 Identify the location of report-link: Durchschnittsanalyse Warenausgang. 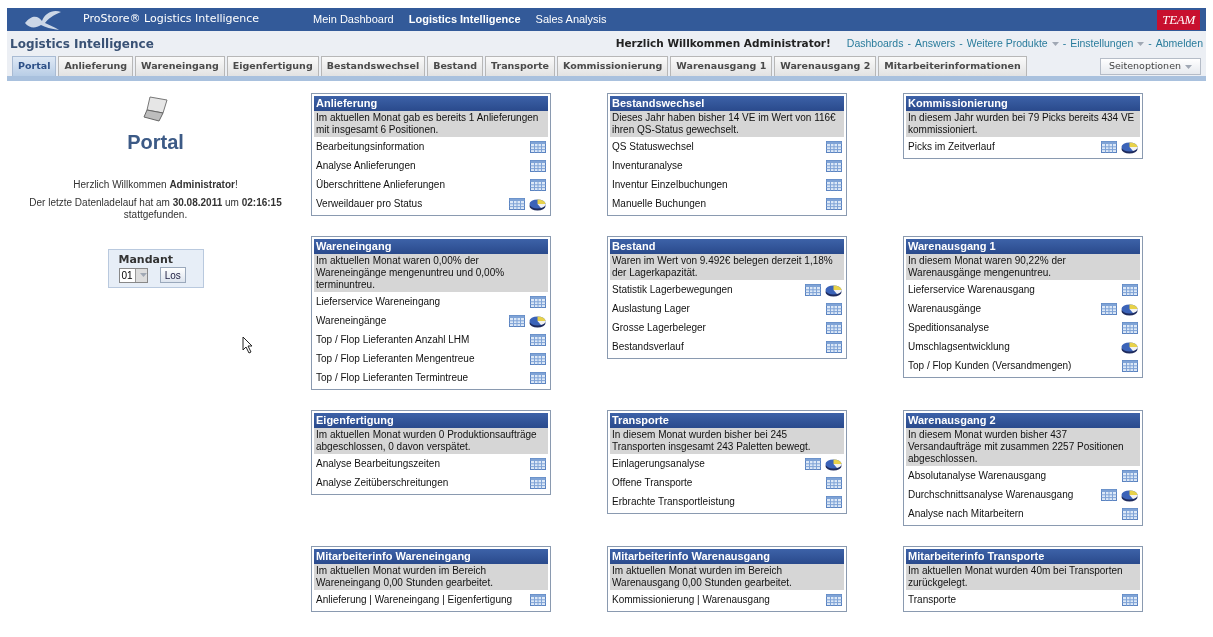
(991, 494).